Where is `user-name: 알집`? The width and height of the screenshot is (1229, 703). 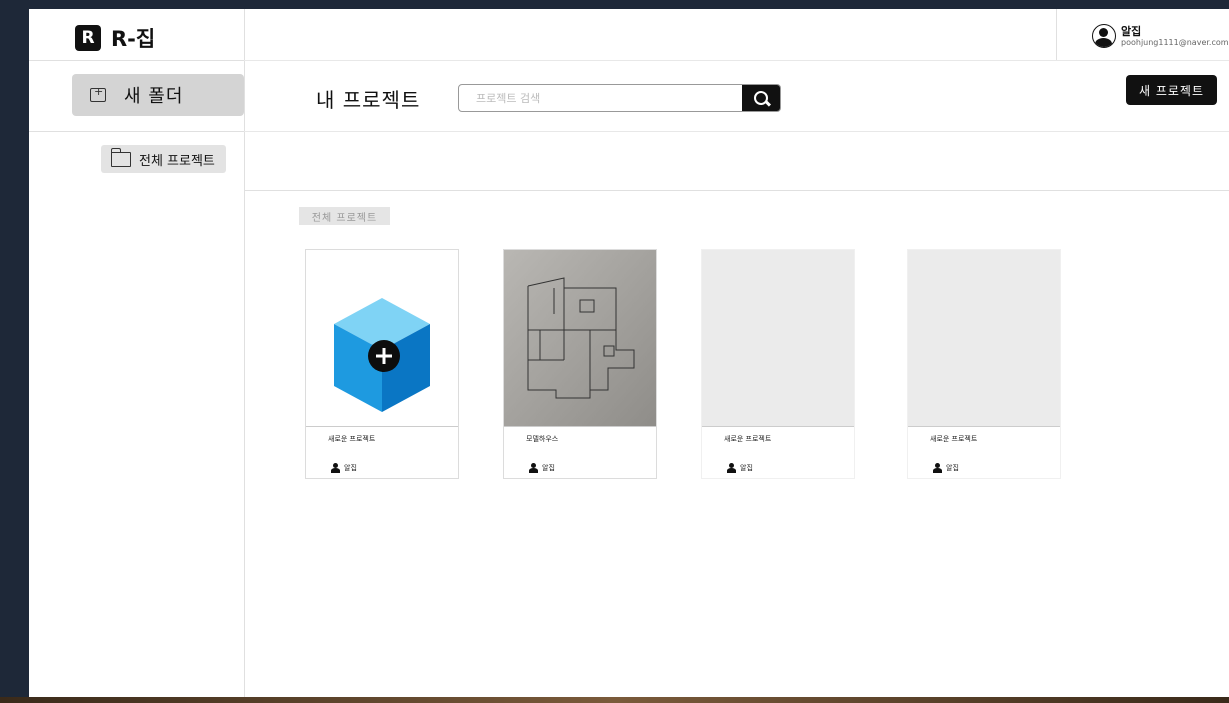 user-name: 알집 is located at coordinates (1131, 31).